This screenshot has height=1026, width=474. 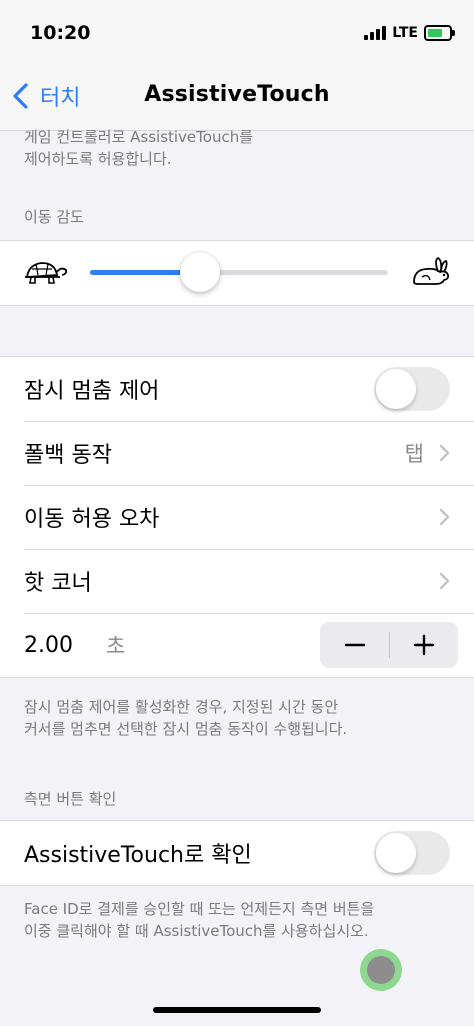 What do you see at coordinates (70, 799) in the screenshot?
I see `side-button-header: 측면 버튼 확인` at bounding box center [70, 799].